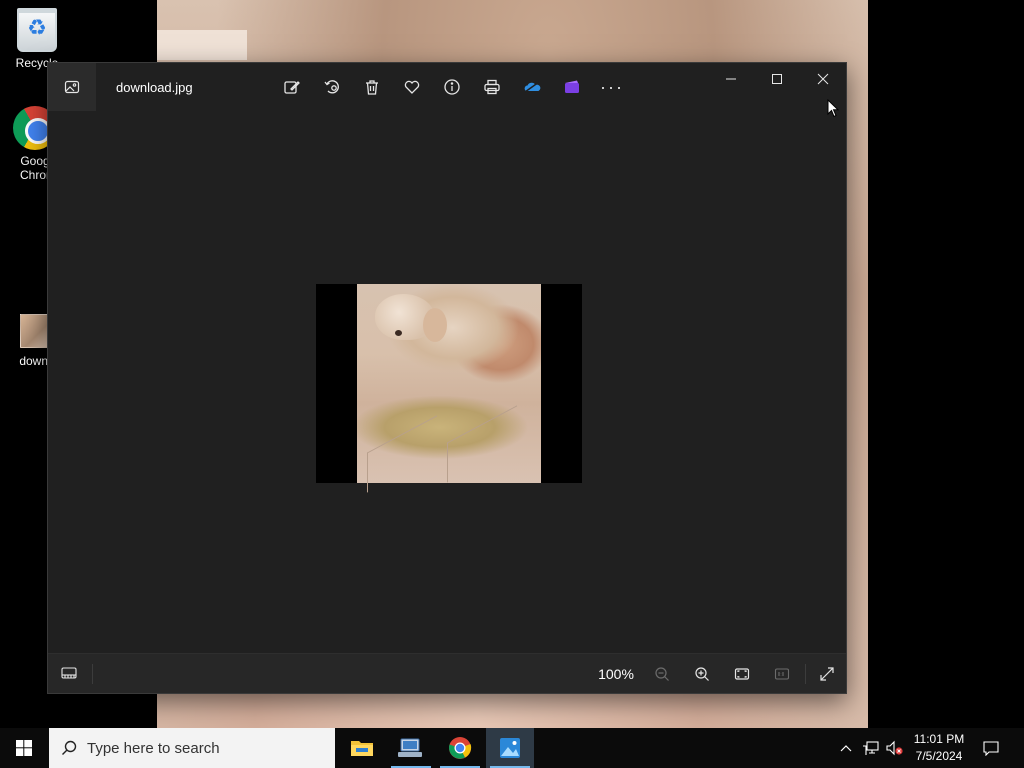 Image resolution: width=1024 pixels, height=768 pixels. I want to click on taskbar-photos, so click(510, 748).